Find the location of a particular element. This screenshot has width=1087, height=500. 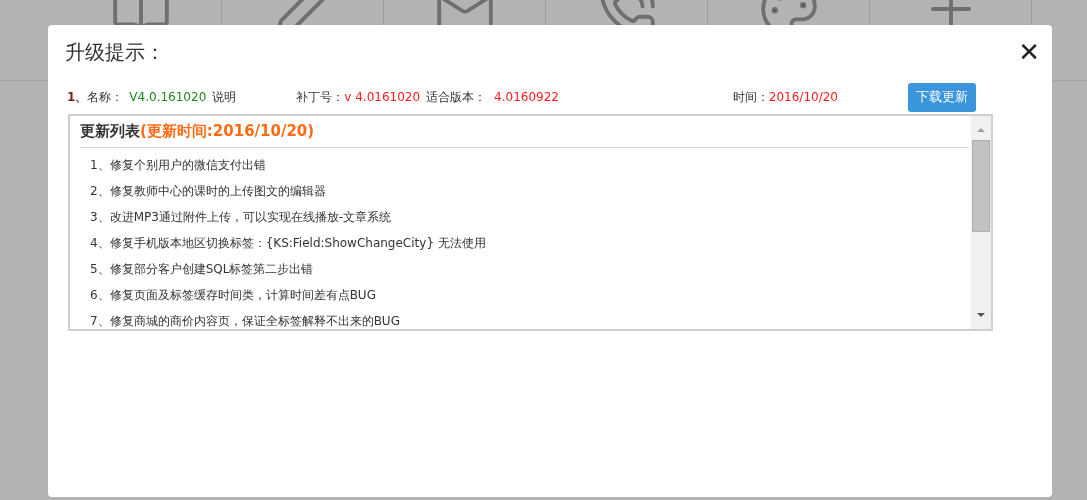

dialog-title: 升级提示： is located at coordinates (115, 52).